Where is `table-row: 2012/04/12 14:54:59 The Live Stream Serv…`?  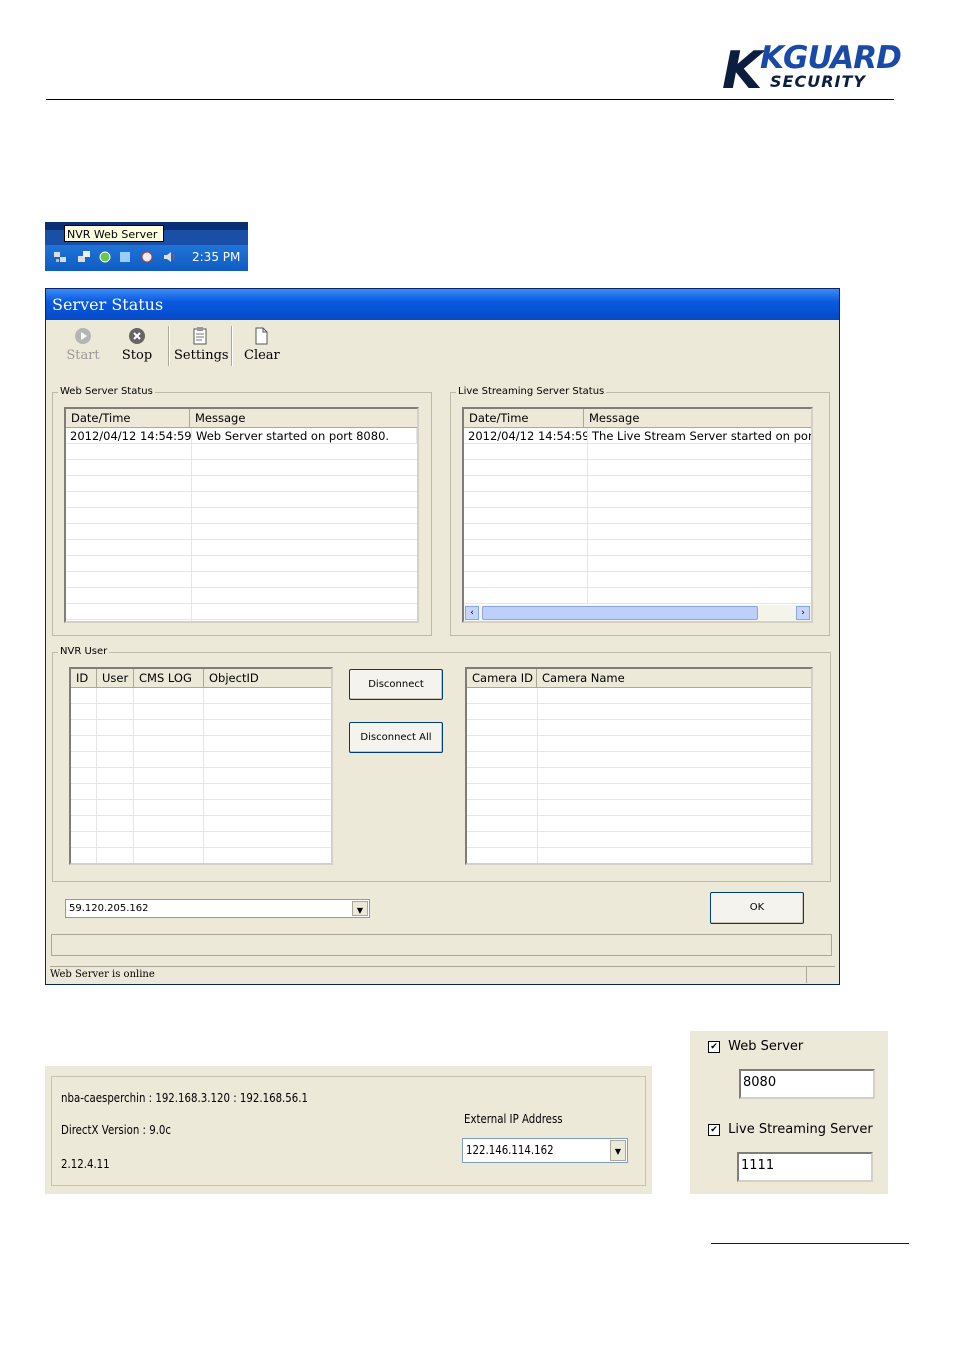 table-row: 2012/04/12 14:54:59 The Live Stream Serv… is located at coordinates (637, 436).